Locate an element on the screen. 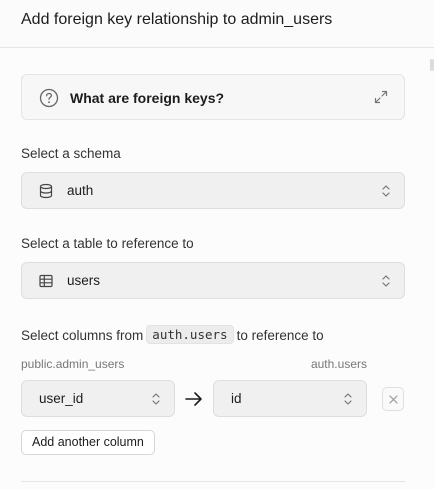 Image resolution: width=434 pixels, height=489 pixels. schema-select: auth is located at coordinates (213, 190).